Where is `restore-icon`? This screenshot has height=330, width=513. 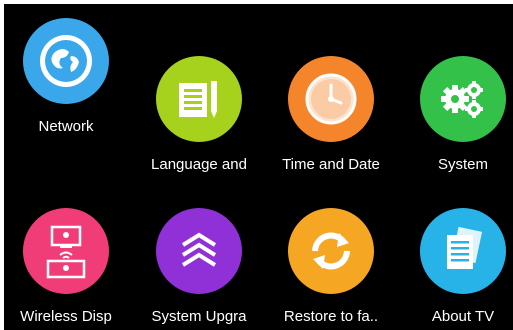
restore-icon is located at coordinates (331, 251).